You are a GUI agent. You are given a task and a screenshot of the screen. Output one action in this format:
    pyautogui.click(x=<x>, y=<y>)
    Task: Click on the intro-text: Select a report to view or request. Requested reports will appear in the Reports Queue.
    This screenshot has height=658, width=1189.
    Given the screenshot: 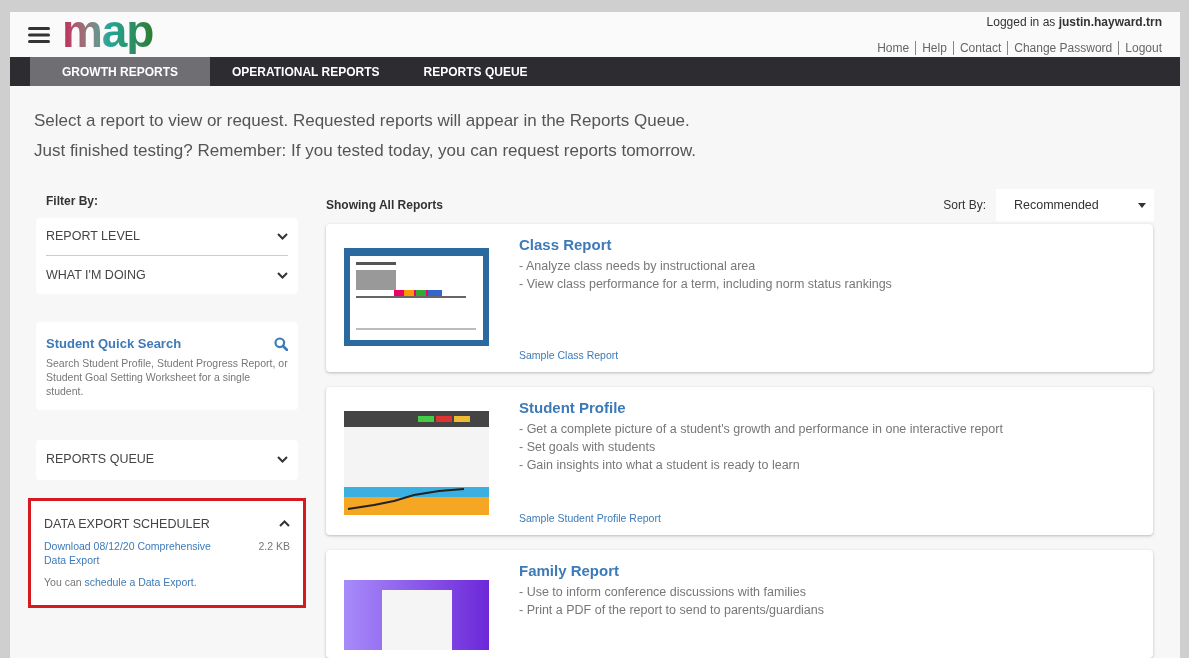 What is the action you would take?
    pyautogui.click(x=362, y=121)
    